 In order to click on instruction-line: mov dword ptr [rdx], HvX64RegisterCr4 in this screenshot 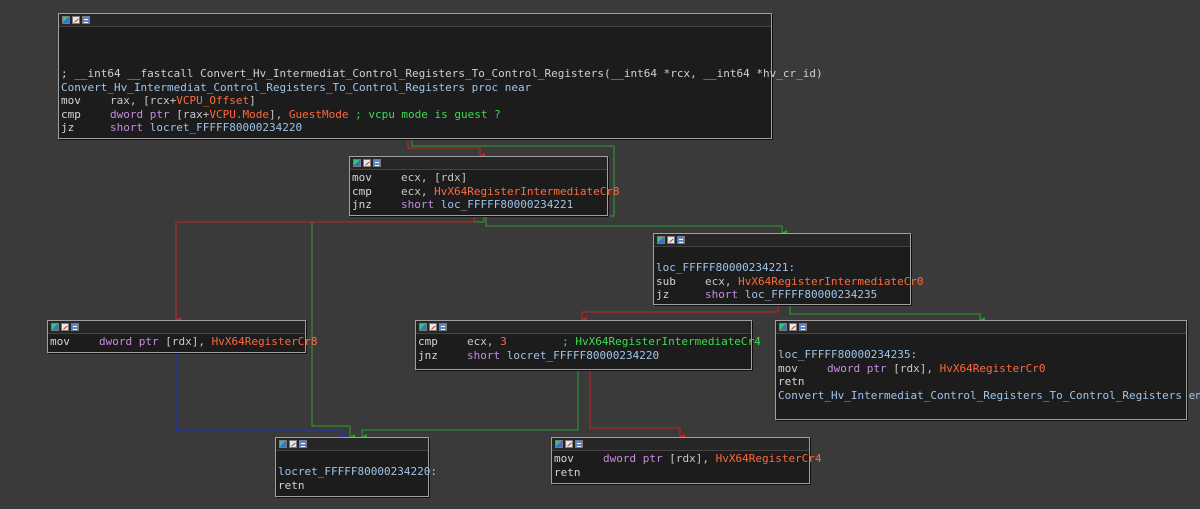, I will do `click(688, 459)`.